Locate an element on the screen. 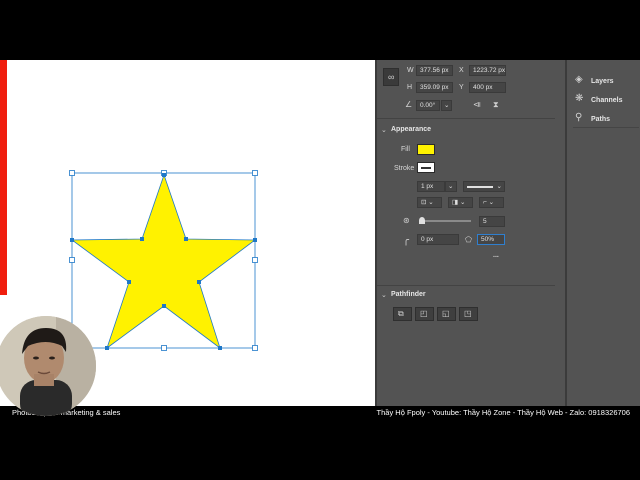 The image size is (640, 480). flip-horizontal-icon: ⧏ is located at coordinates (477, 105).